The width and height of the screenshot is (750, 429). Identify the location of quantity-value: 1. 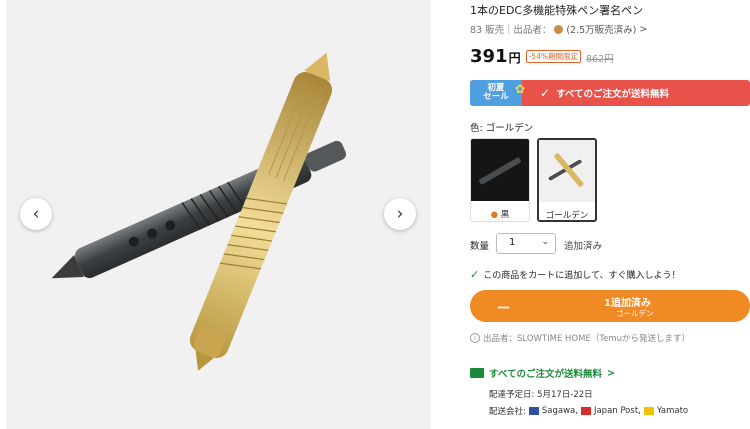
(512, 242).